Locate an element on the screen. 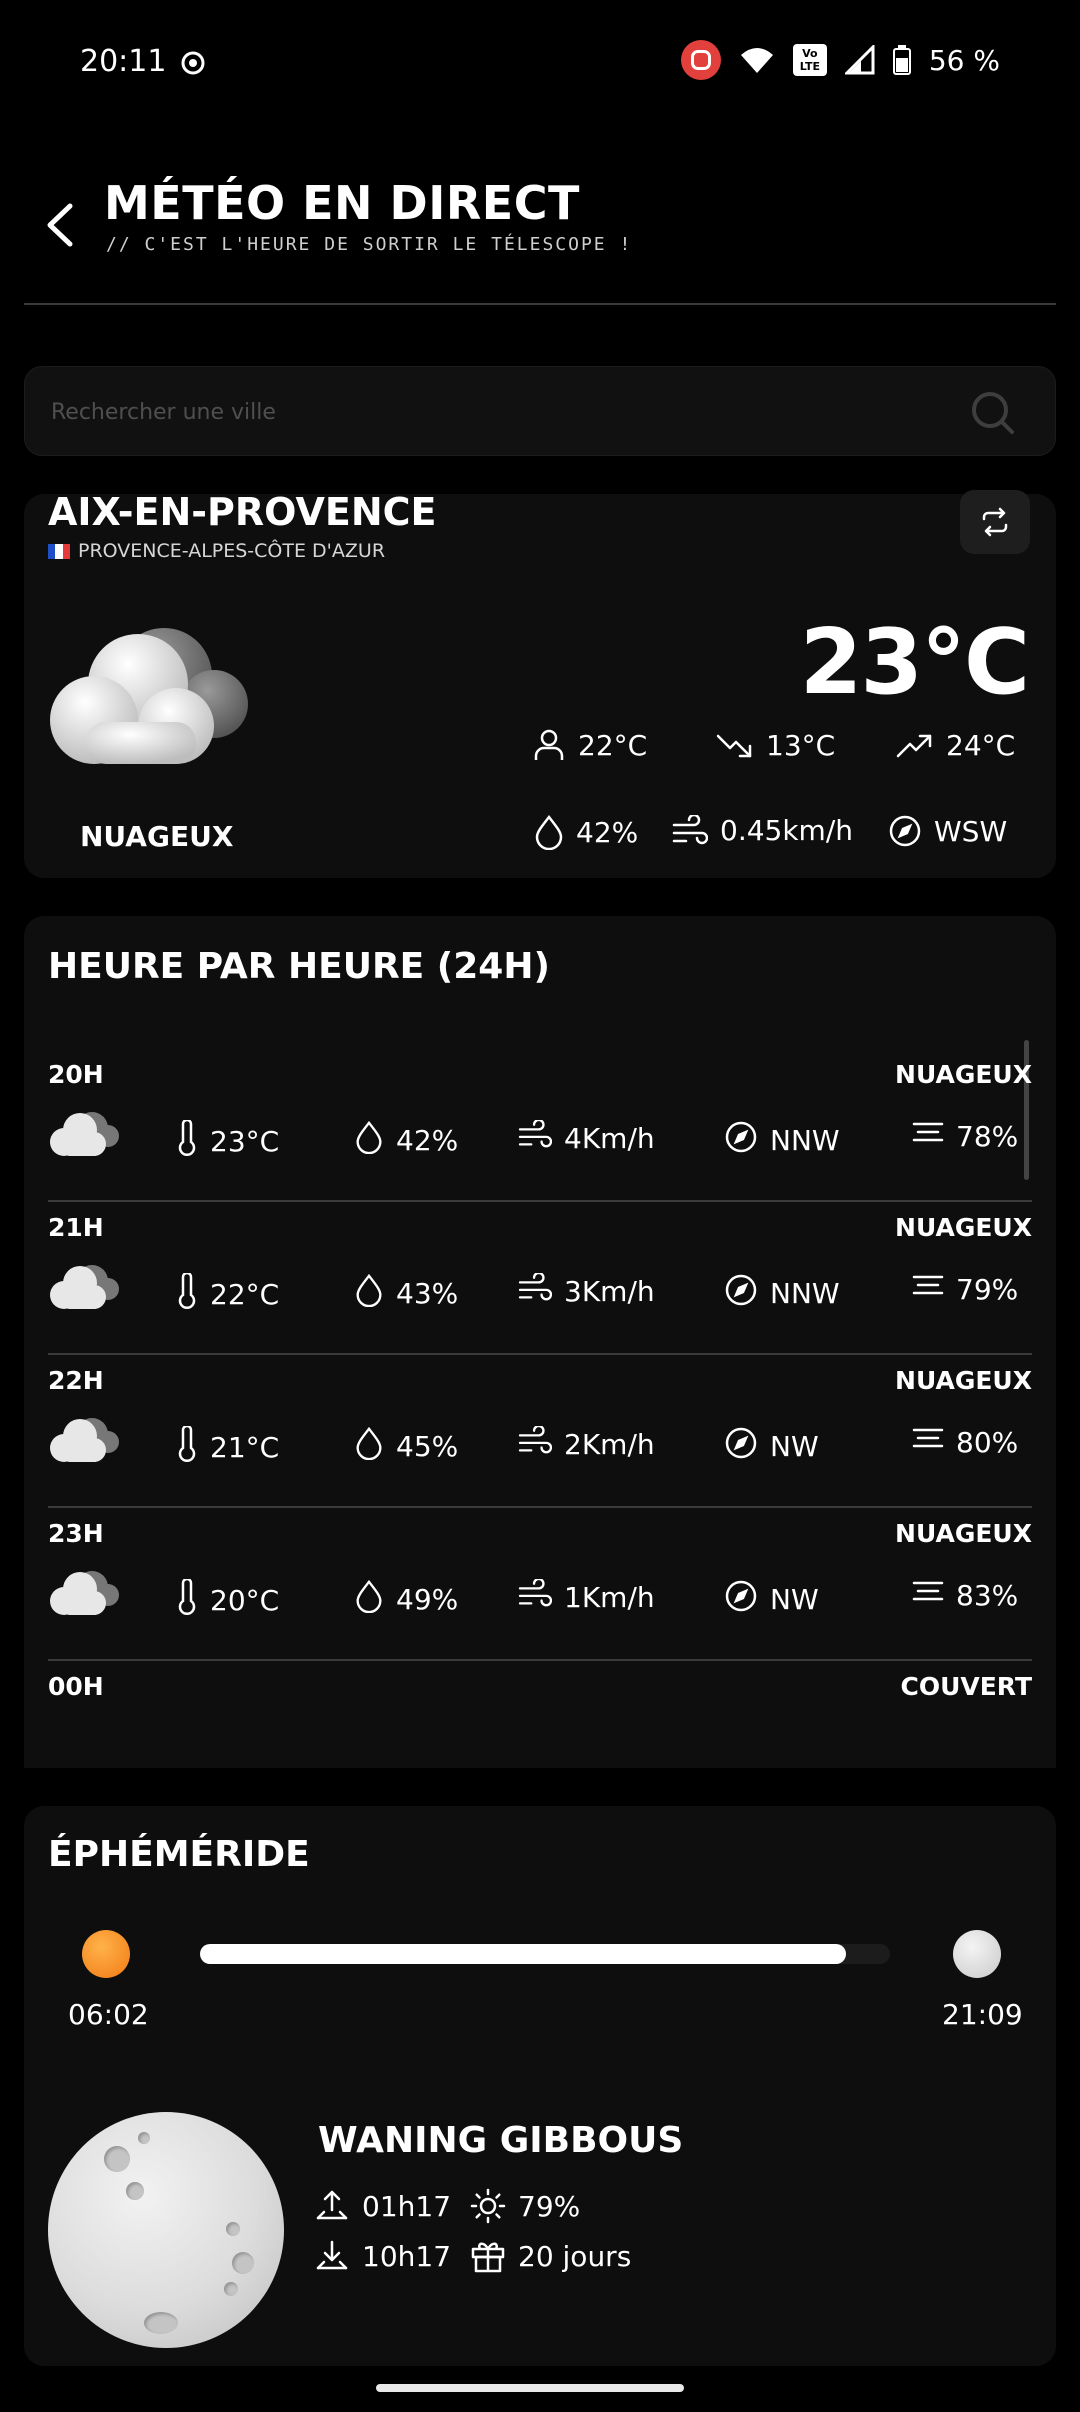 This screenshot has height=2412, width=1080. moonrise-icon is located at coordinates (332, 2205).